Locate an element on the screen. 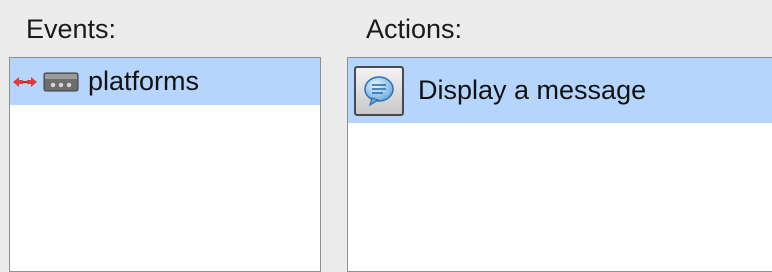 This screenshot has height=272, width=772. event-item-label: platforms is located at coordinates (144, 81).